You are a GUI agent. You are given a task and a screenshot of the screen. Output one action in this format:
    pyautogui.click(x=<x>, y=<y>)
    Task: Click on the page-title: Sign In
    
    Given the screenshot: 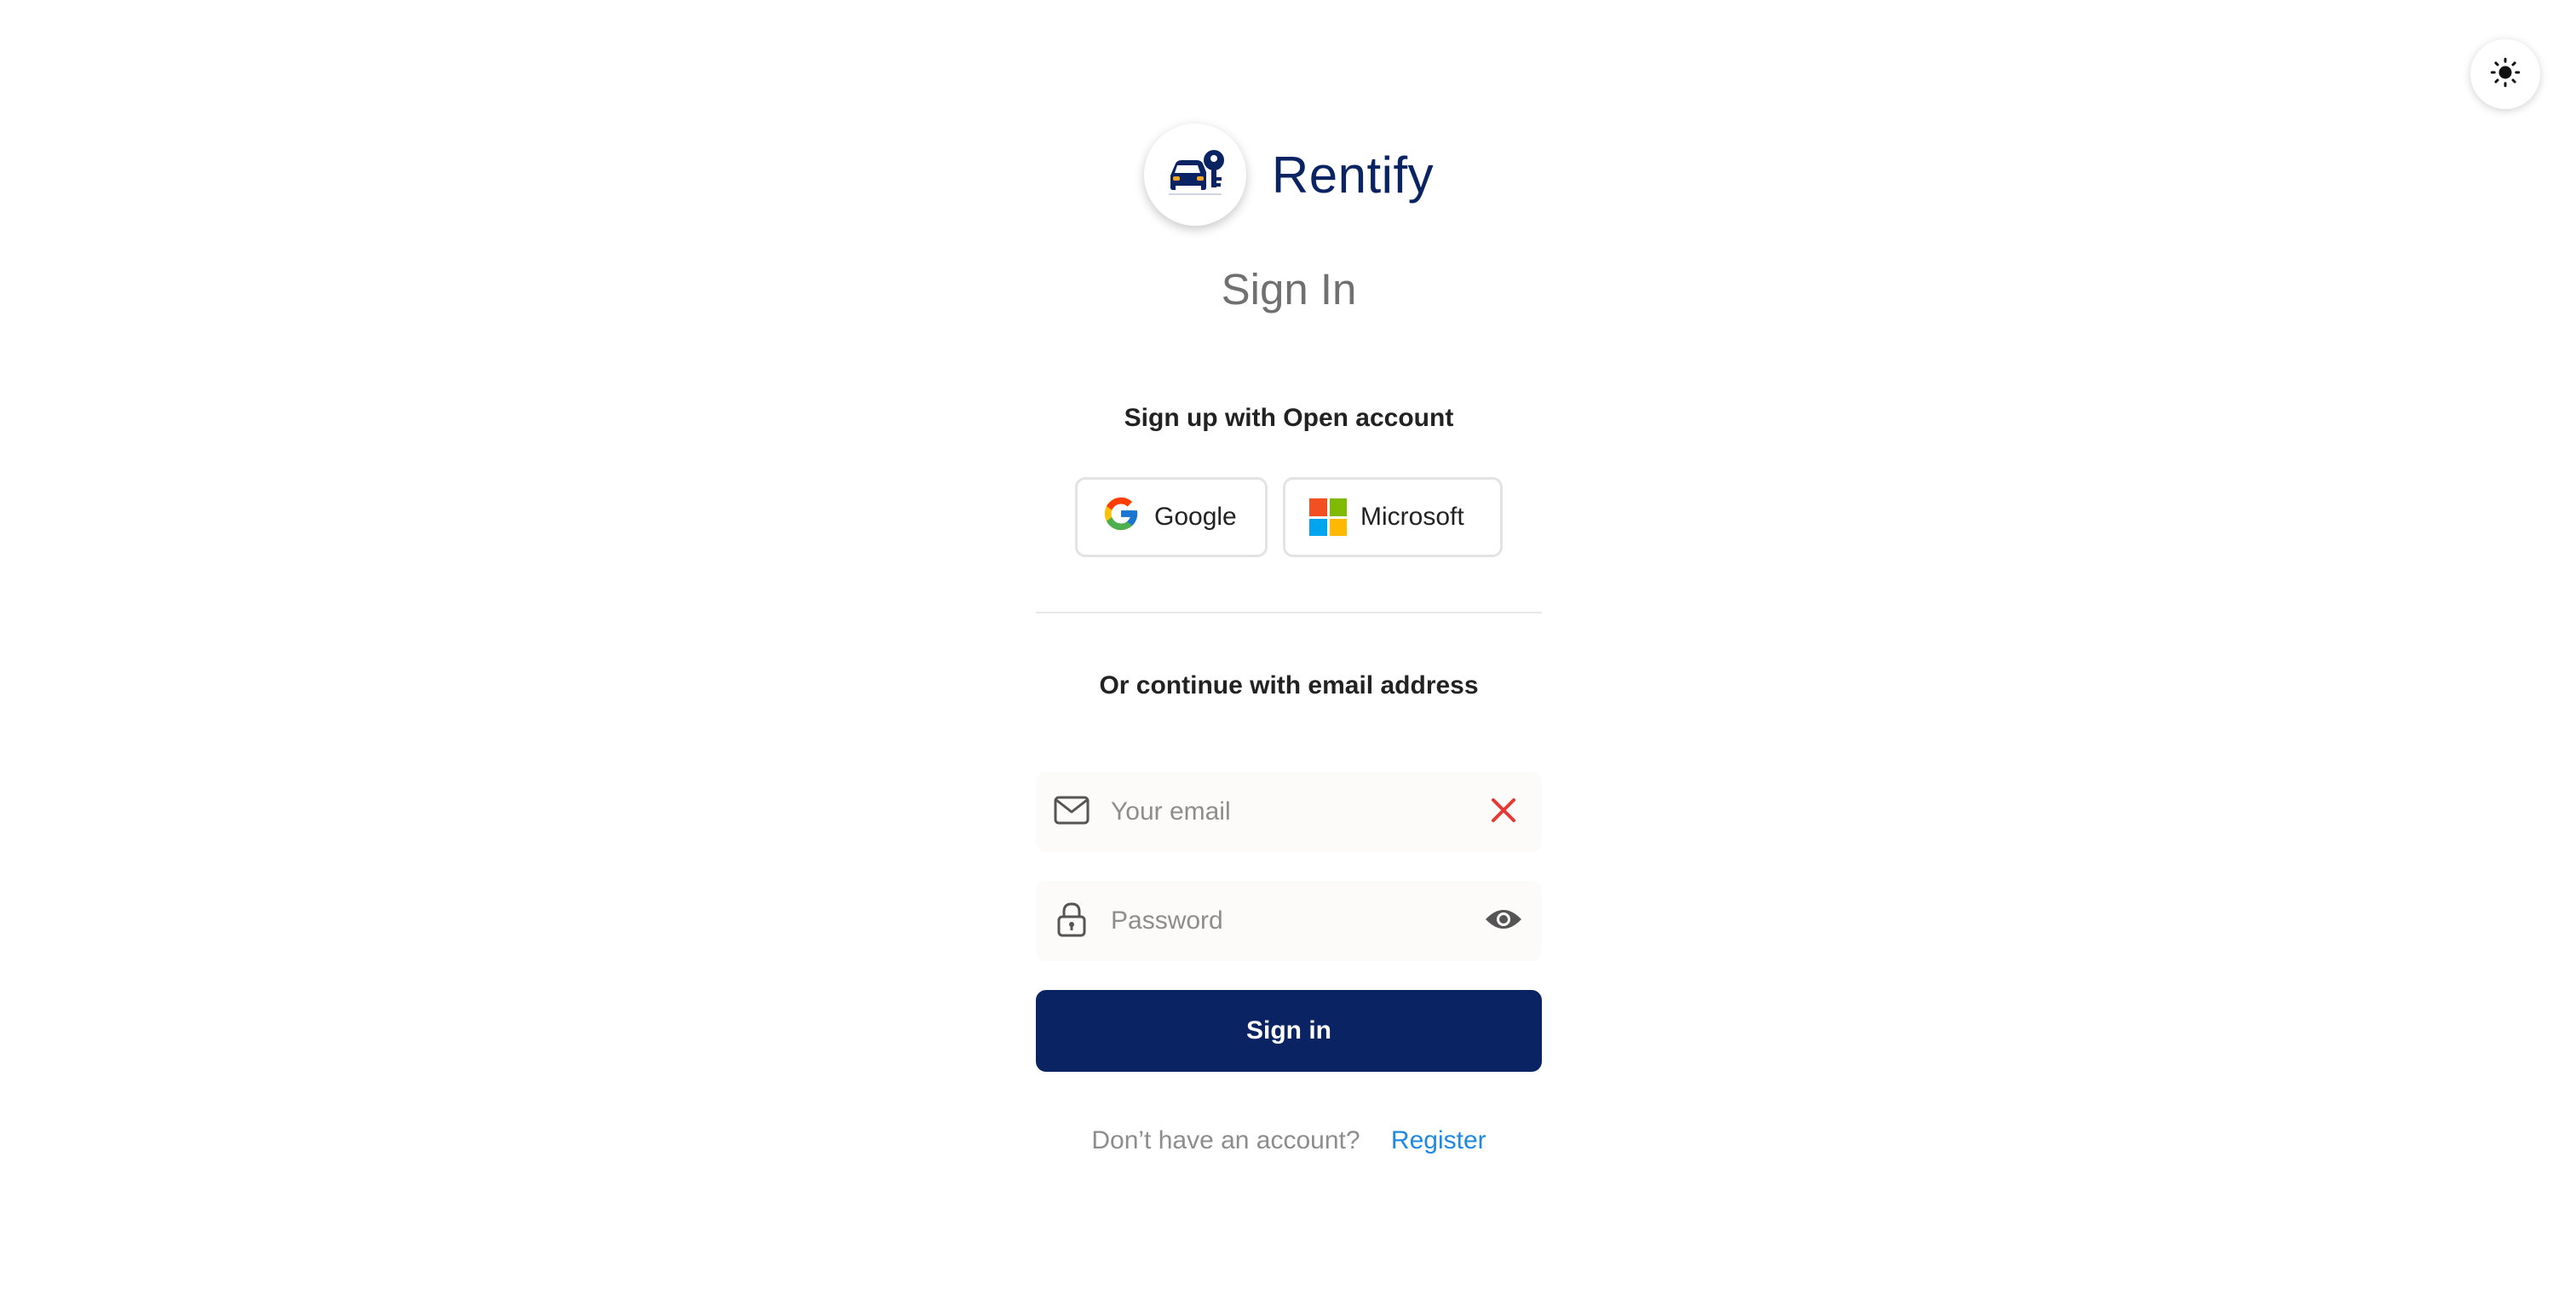 What is the action you would take?
    pyautogui.click(x=1289, y=289)
    